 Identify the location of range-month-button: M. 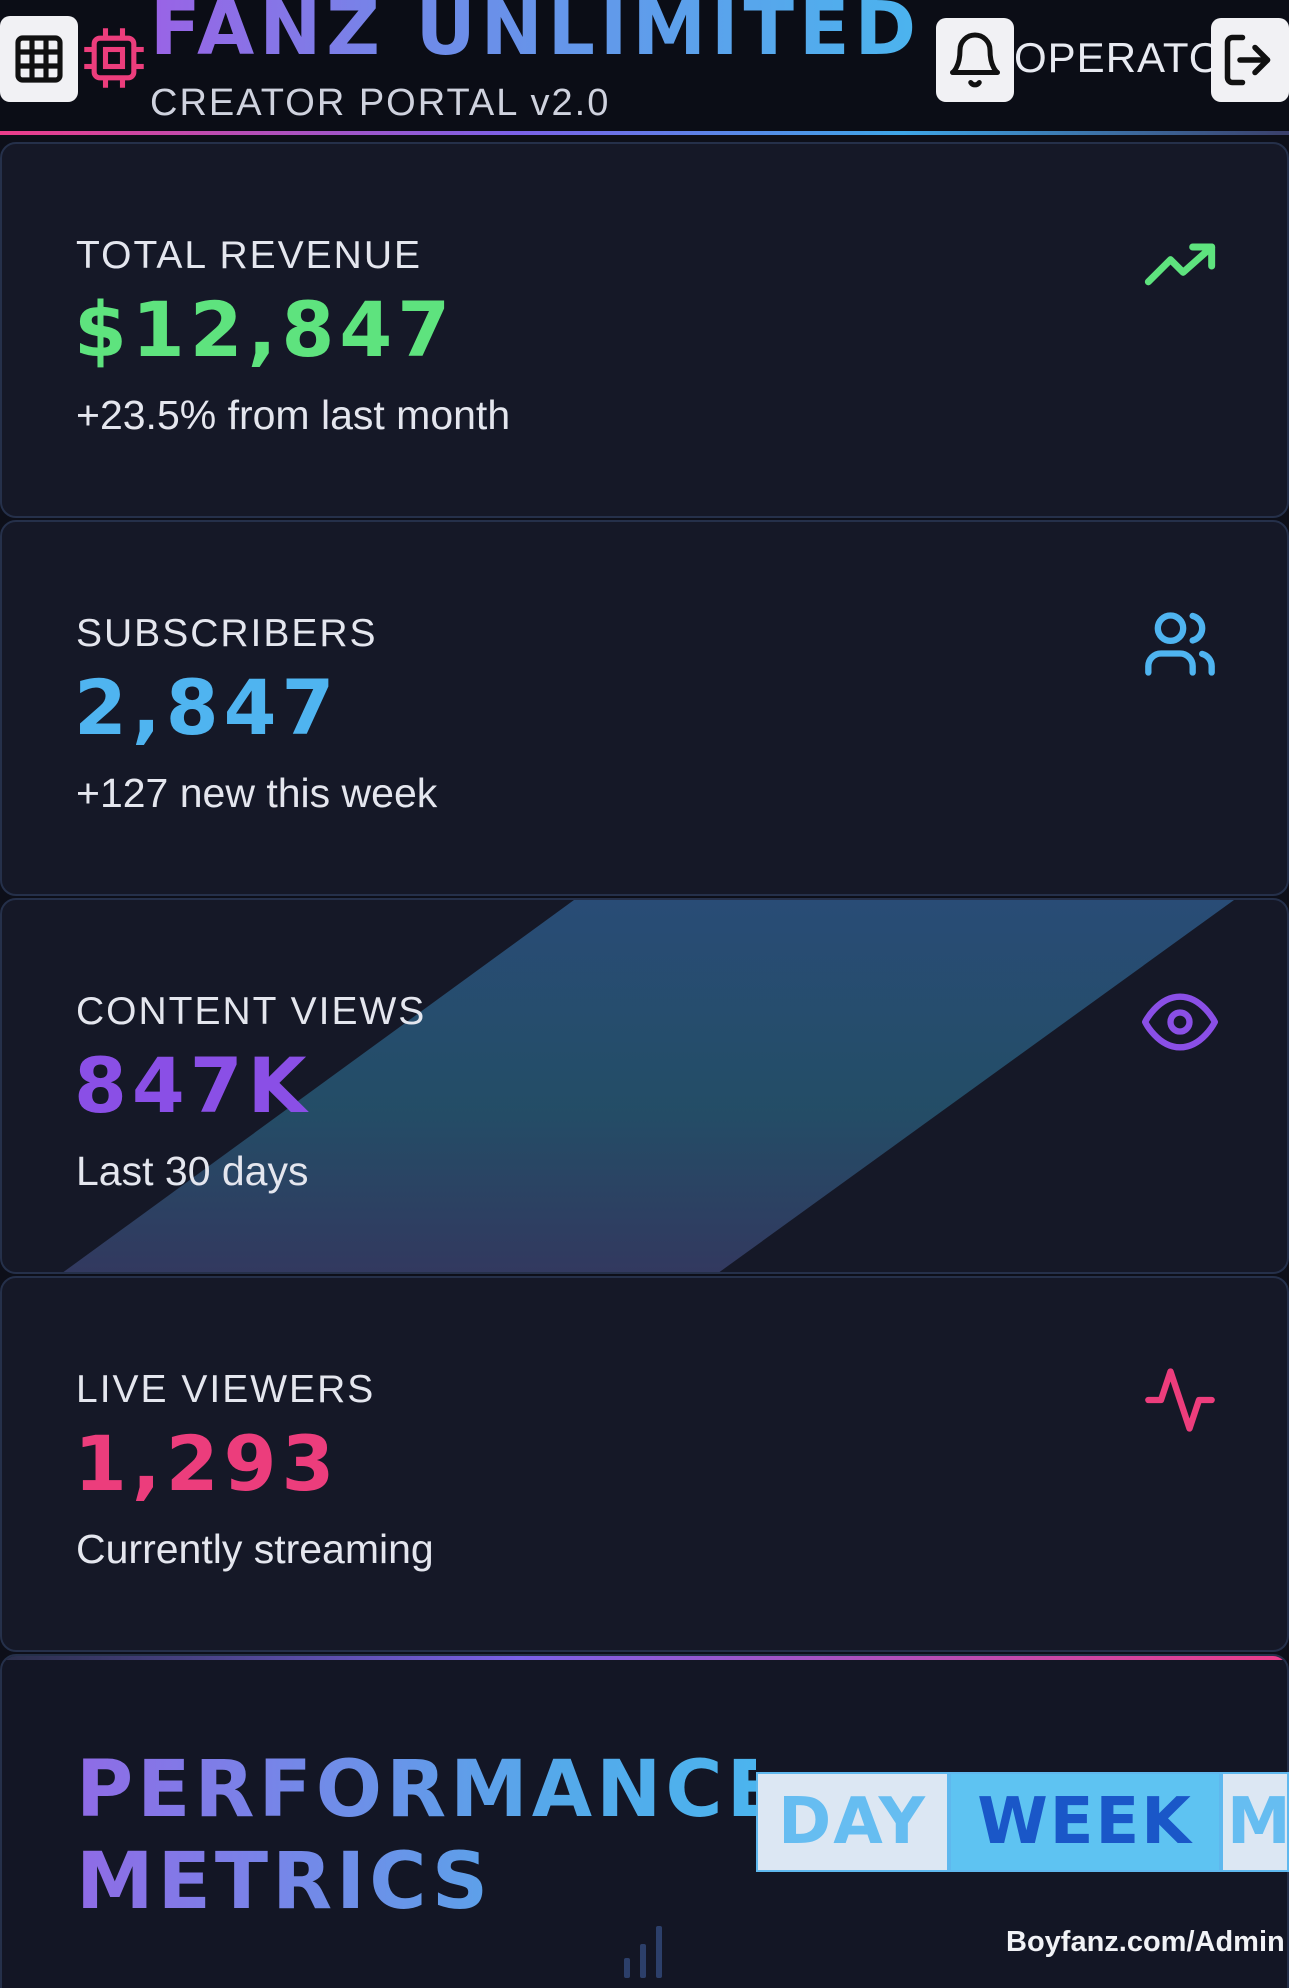
(1255, 1822).